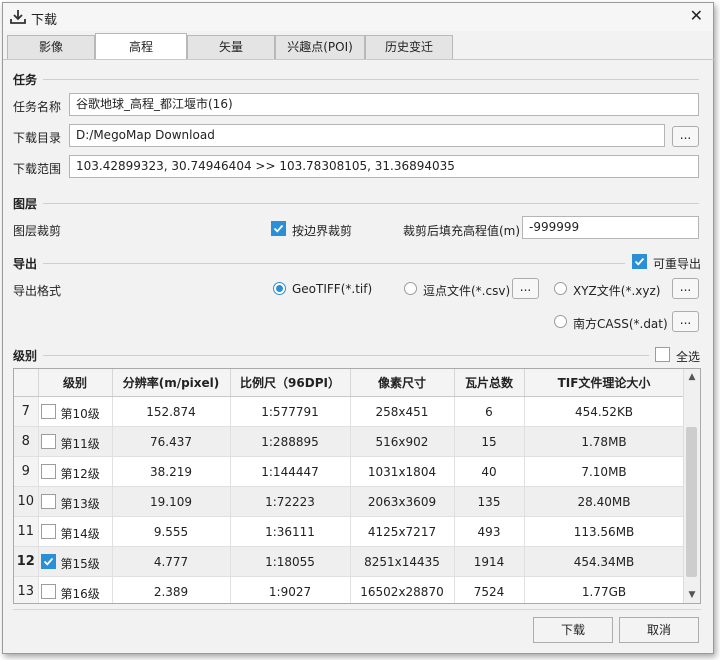  I want to click on section-divider, so click(371, 203).